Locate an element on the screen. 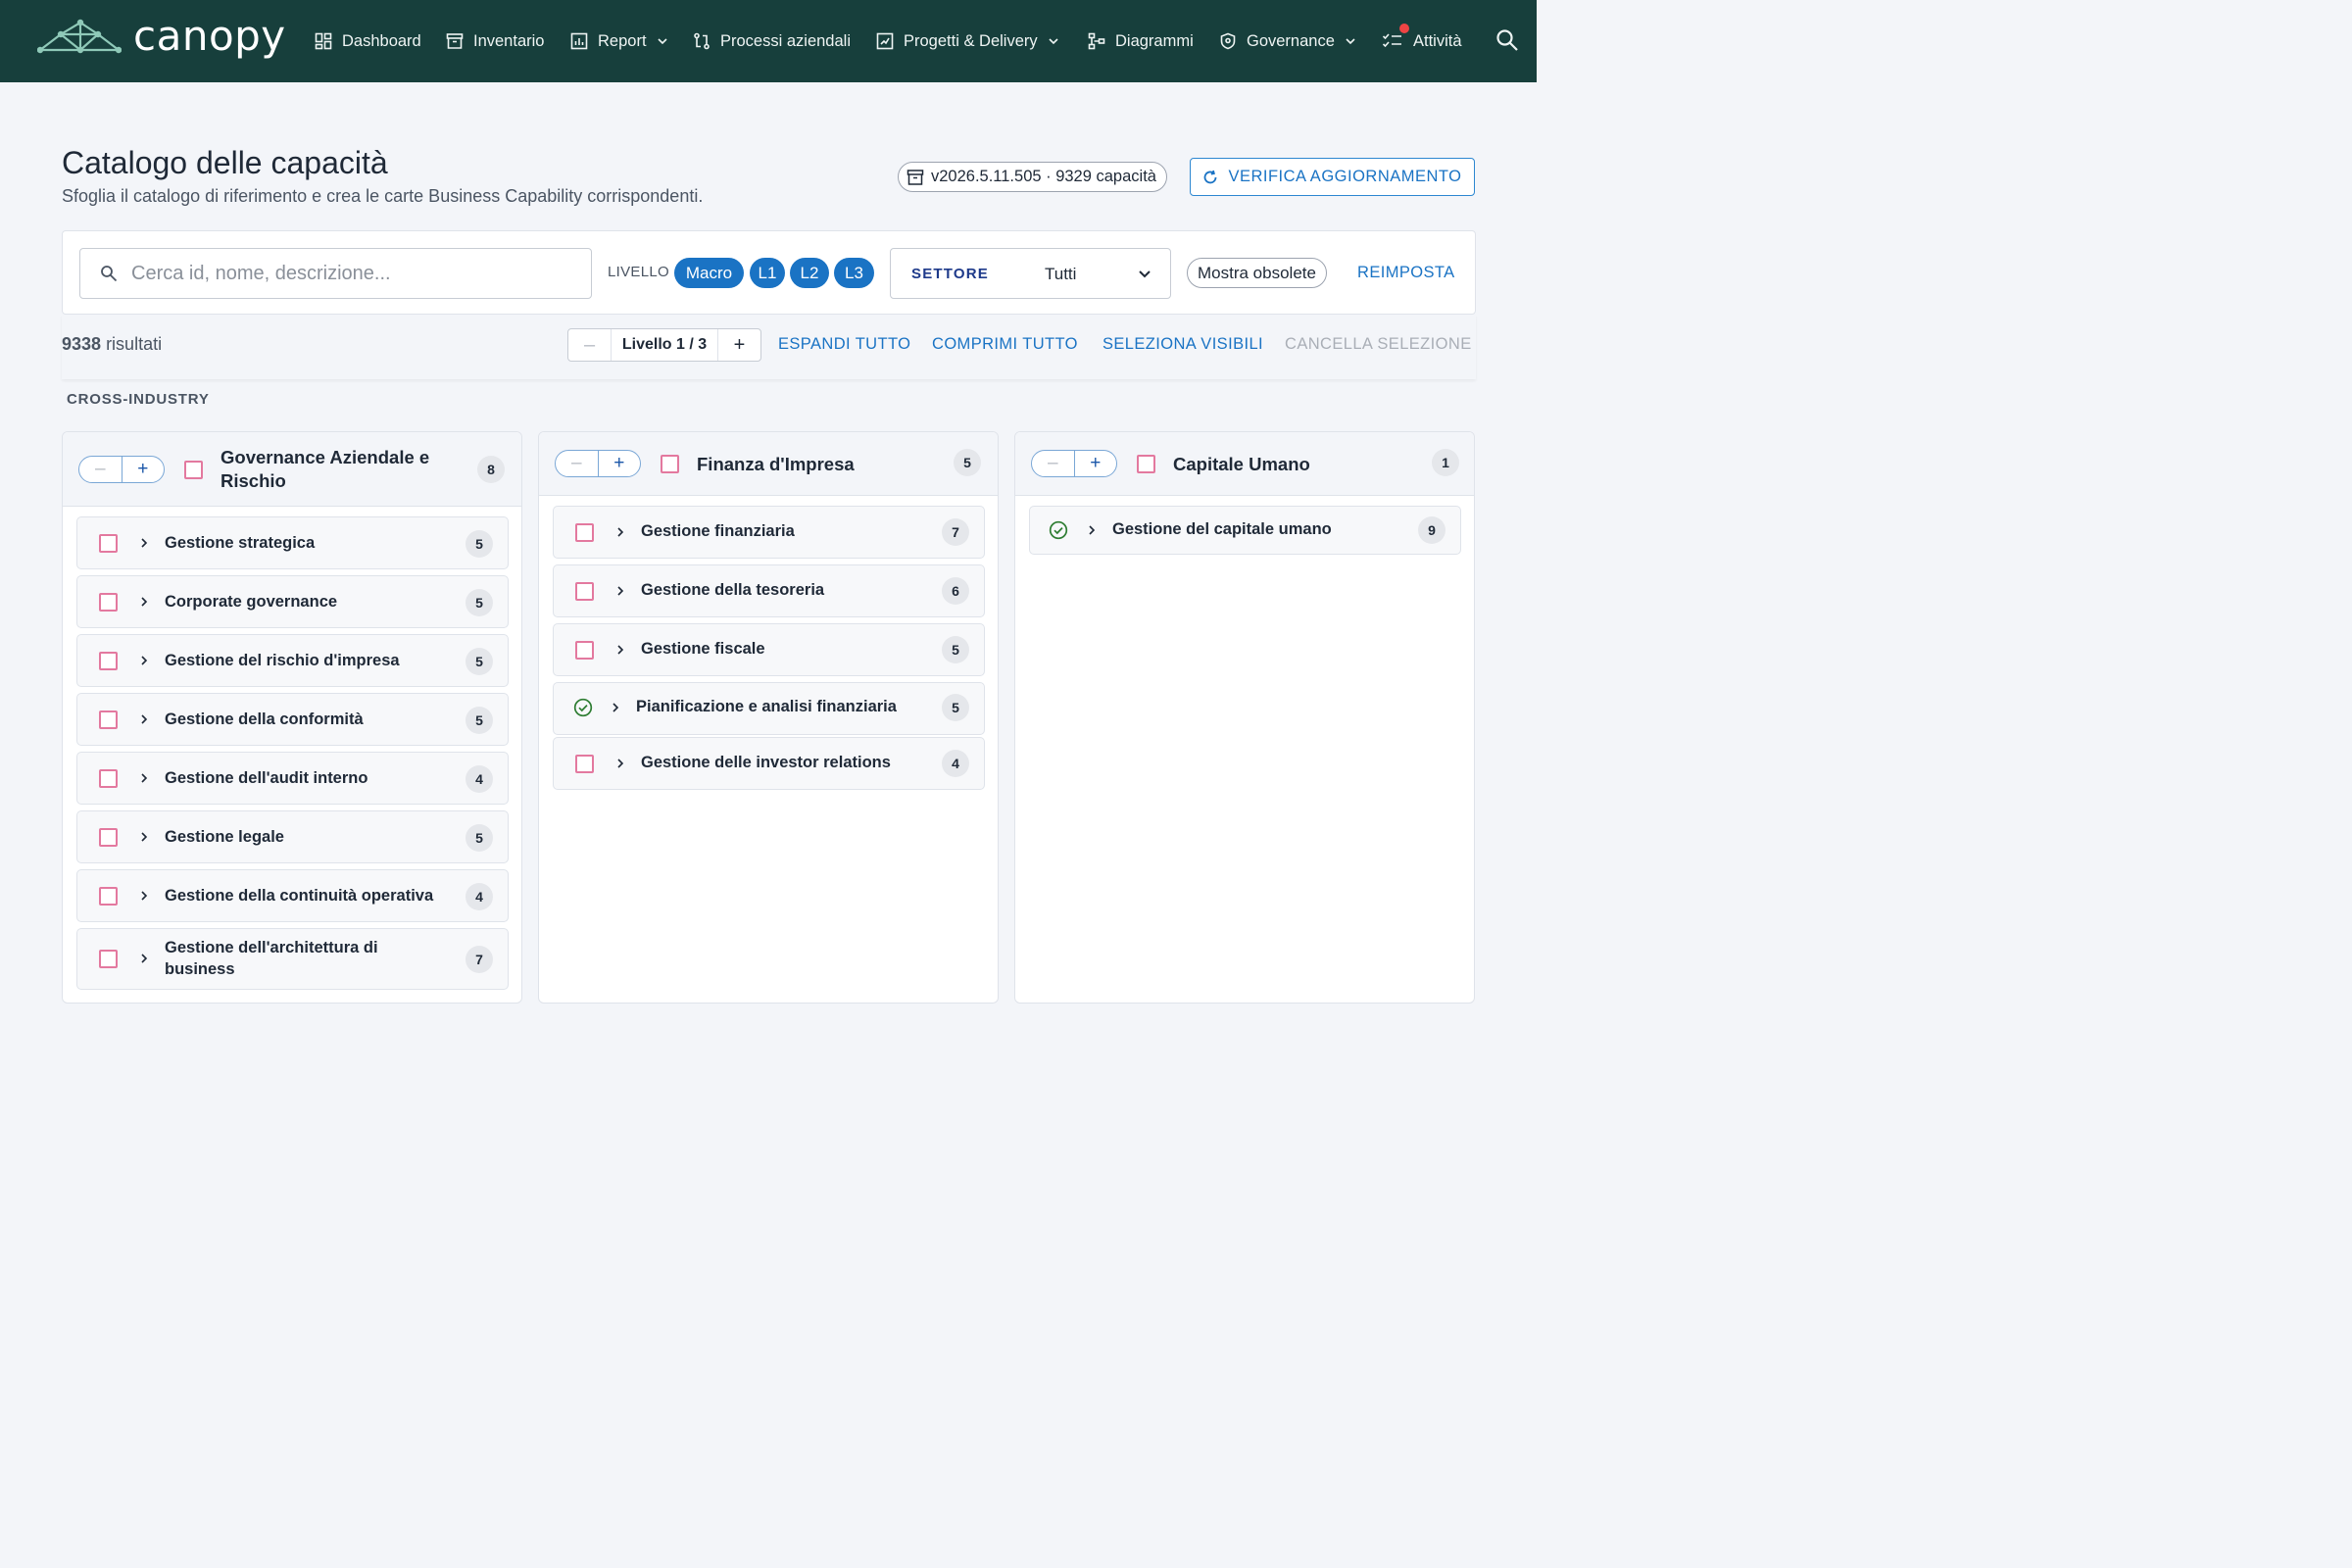 The width and height of the screenshot is (2352, 1568). nav-label: Report is located at coordinates (622, 40).